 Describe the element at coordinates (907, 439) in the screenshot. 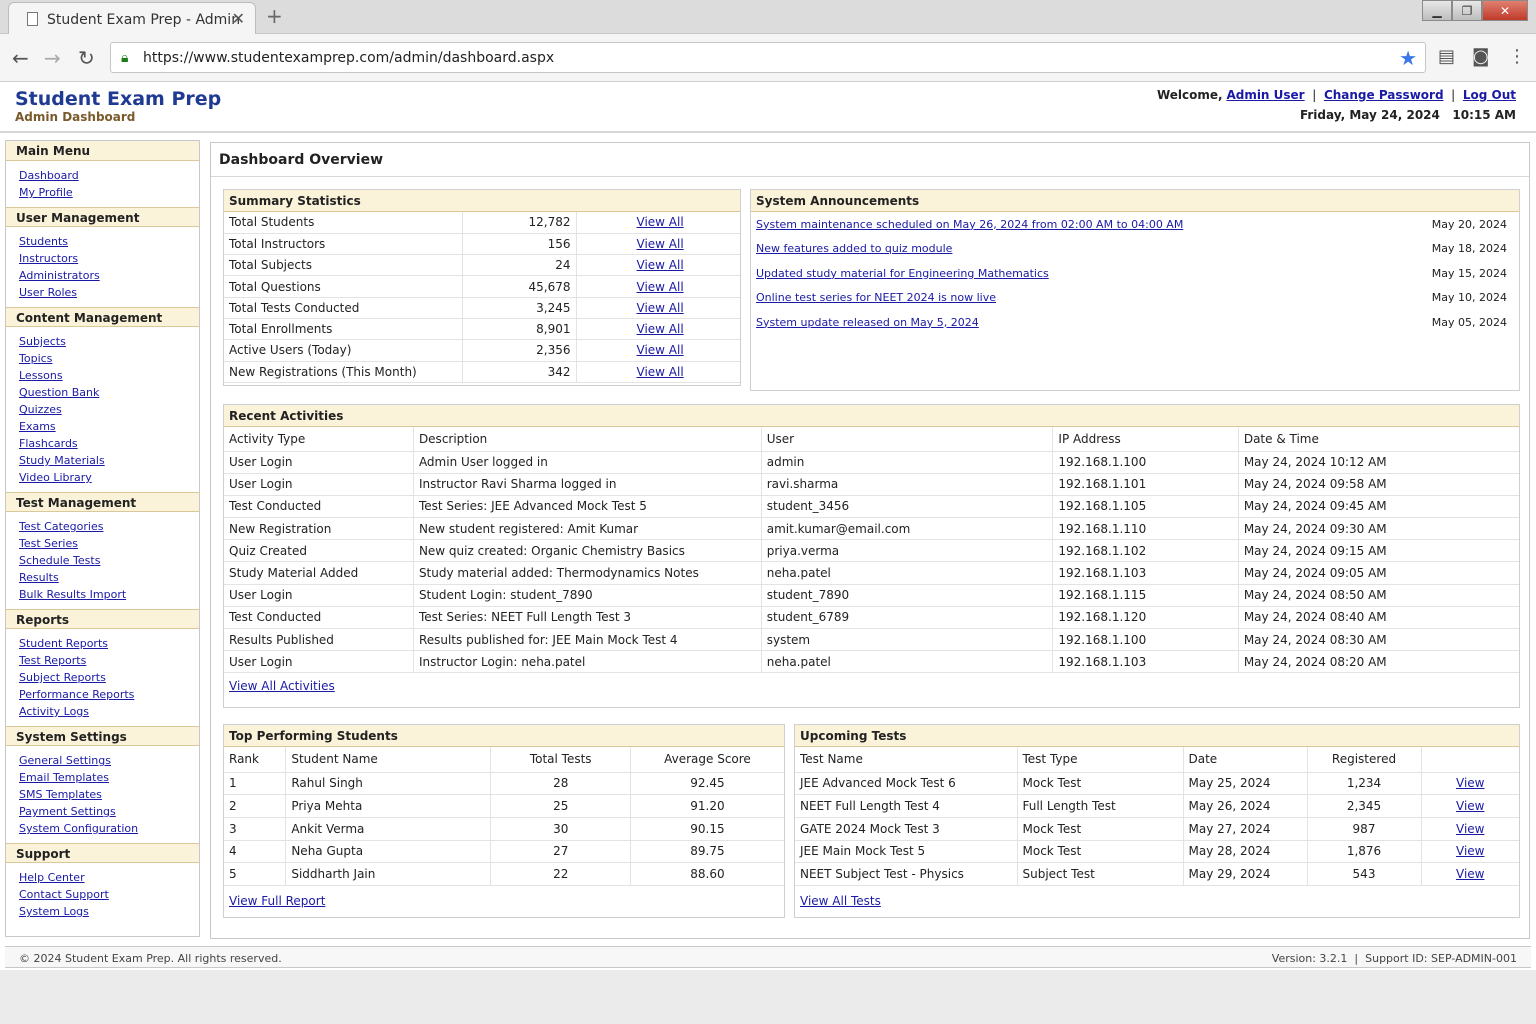

I see `column-header: User` at that location.